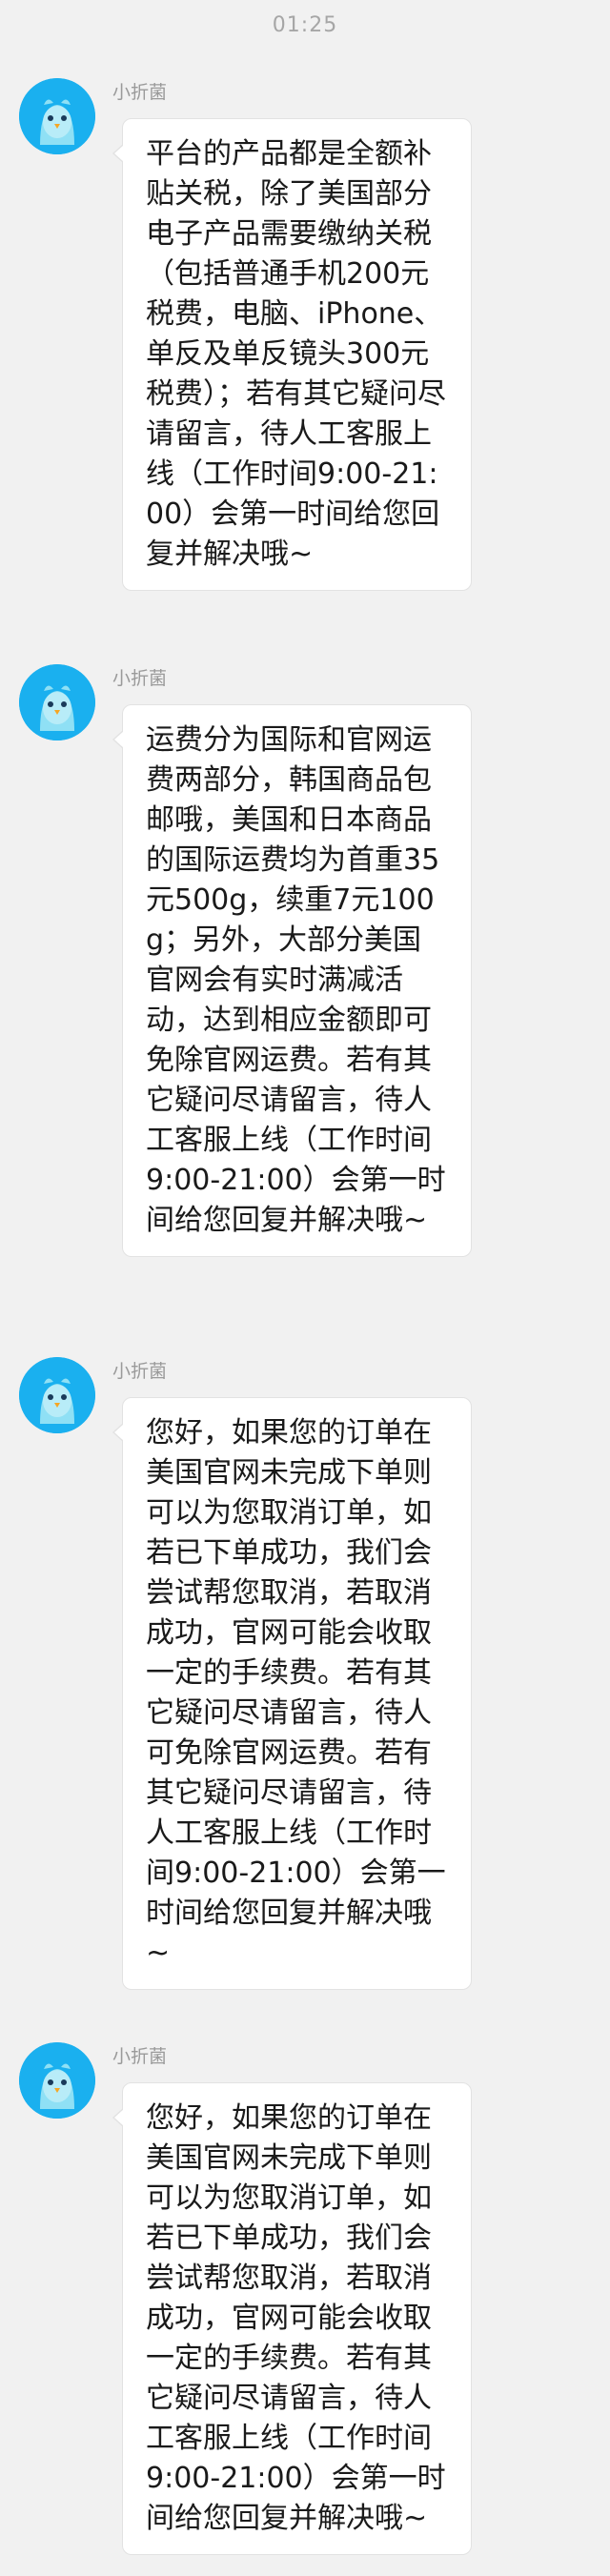 The height and width of the screenshot is (2576, 610). I want to click on status-time: 01:25, so click(305, 25).